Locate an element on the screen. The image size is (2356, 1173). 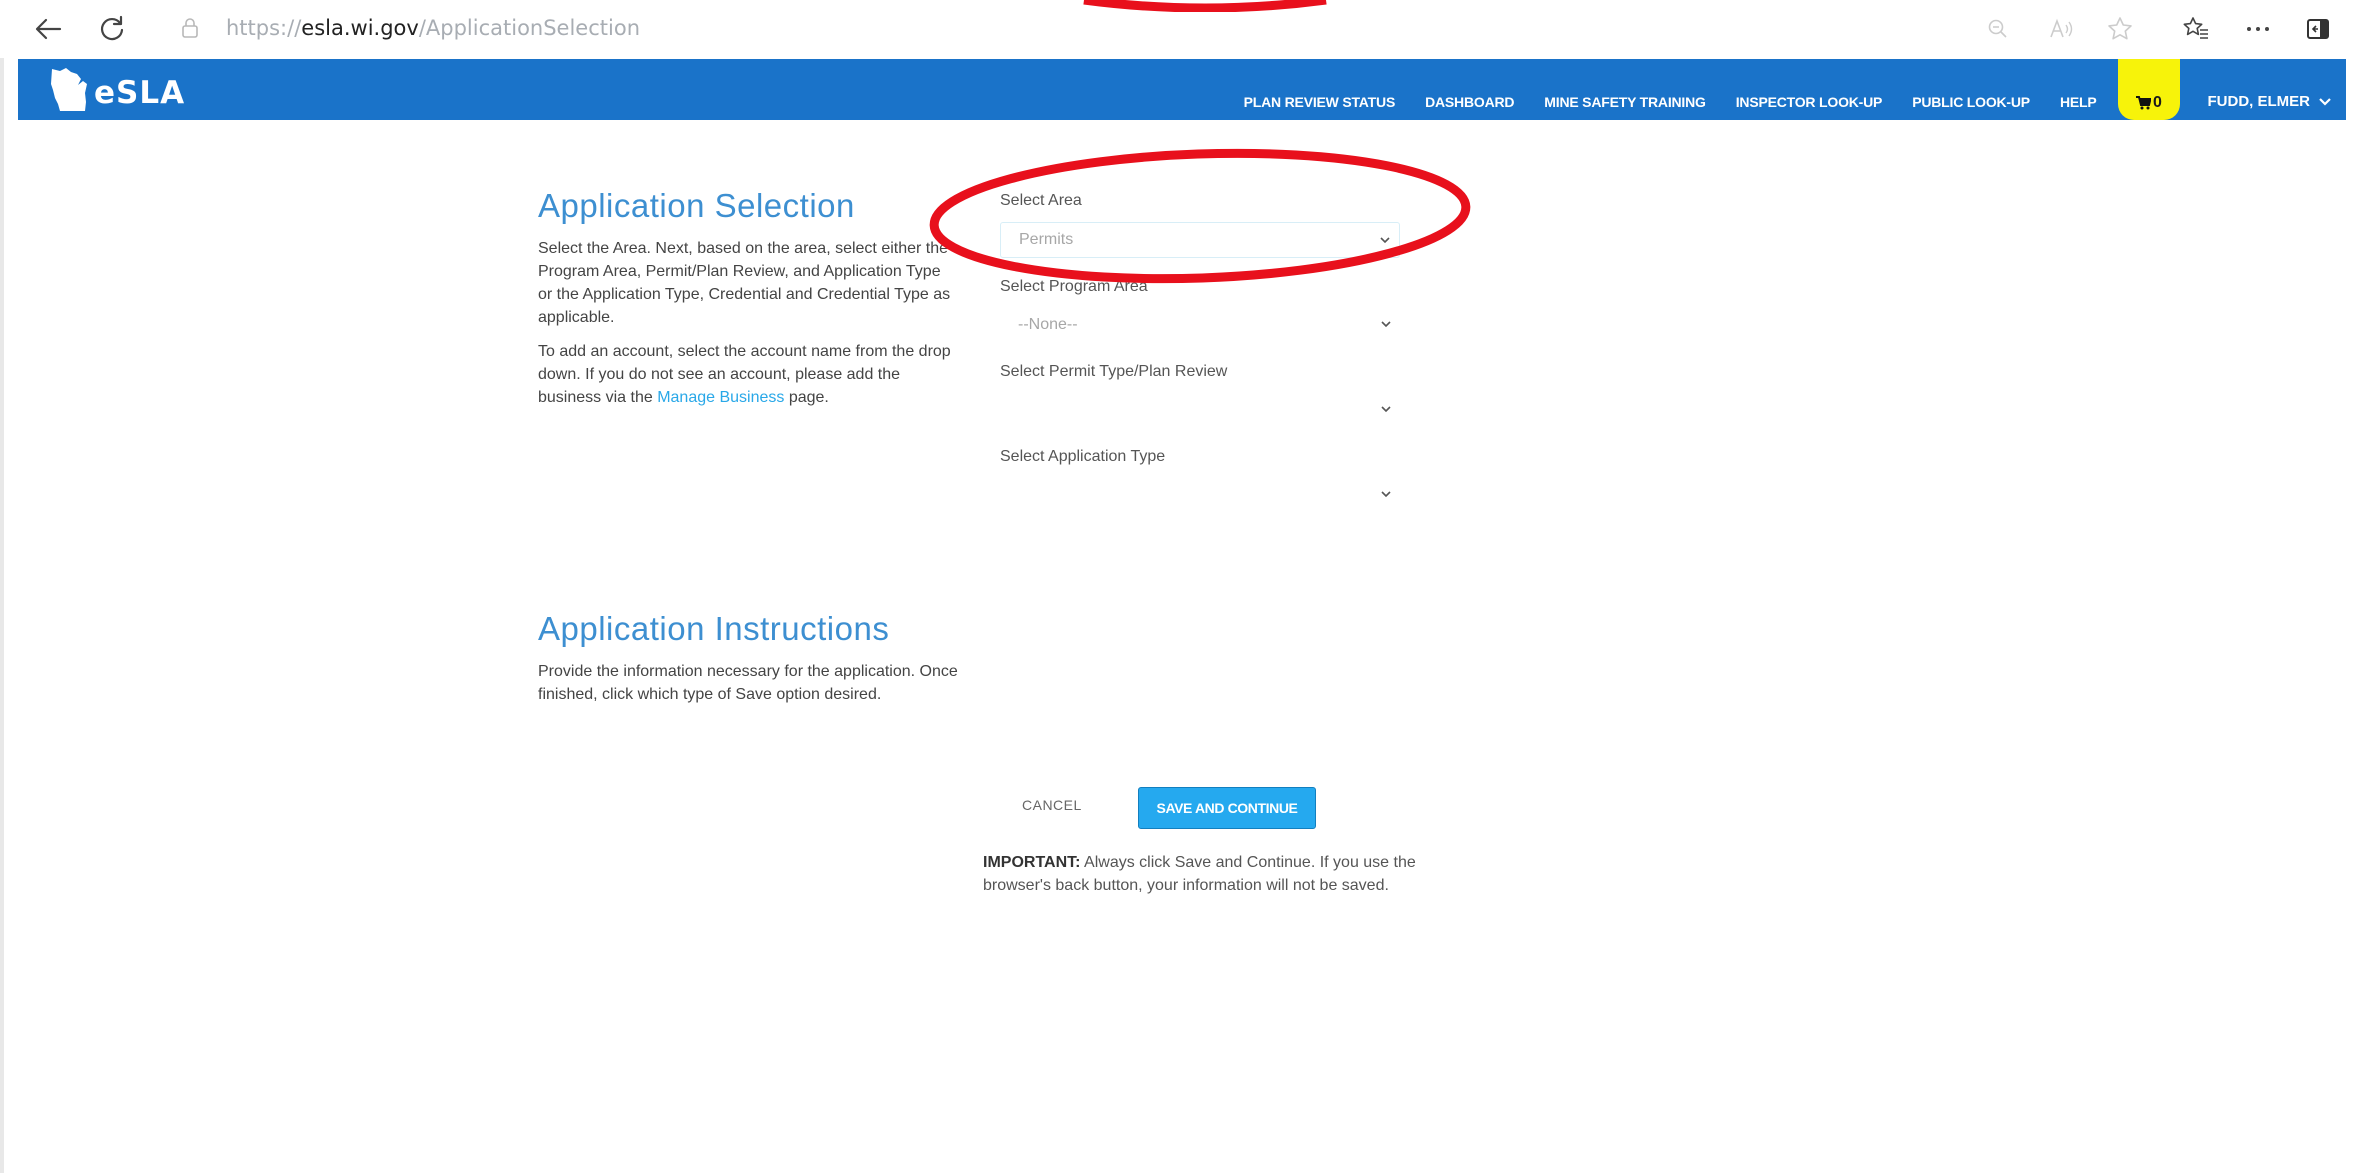
address-bar: https://esla.wi.gov/ApplicationSelection is located at coordinates (433, 28).